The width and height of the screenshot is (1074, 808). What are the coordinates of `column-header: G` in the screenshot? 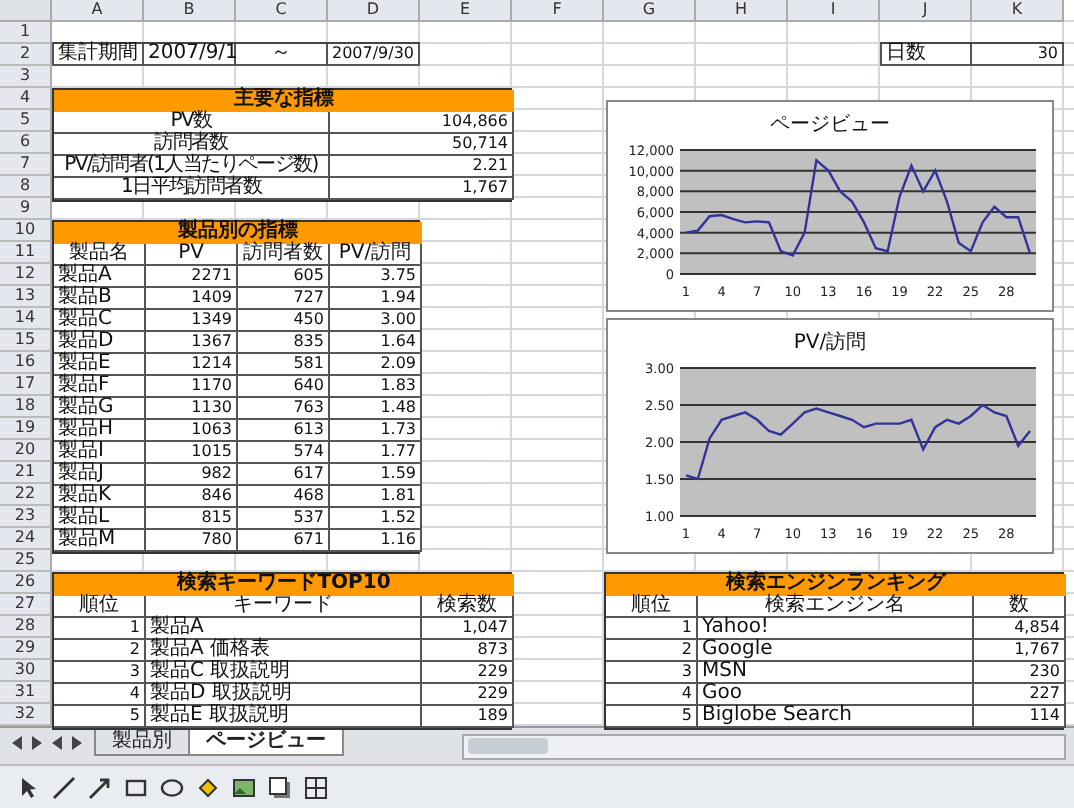 It's located at (650, 11).